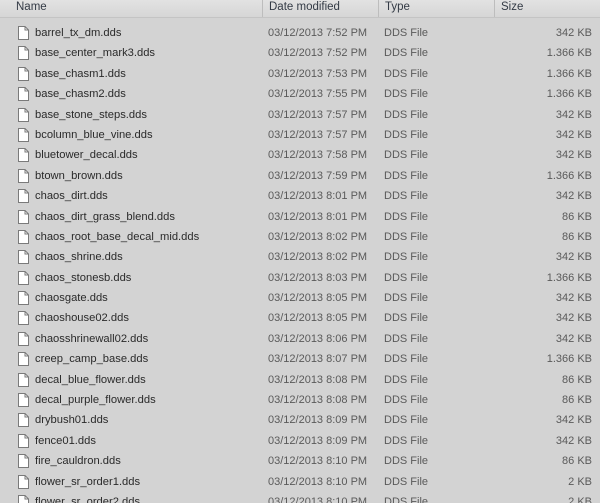 The width and height of the screenshot is (600, 503). What do you see at coordinates (78, 33) in the screenshot?
I see `file-name: barrel_tx_dm.dds` at bounding box center [78, 33].